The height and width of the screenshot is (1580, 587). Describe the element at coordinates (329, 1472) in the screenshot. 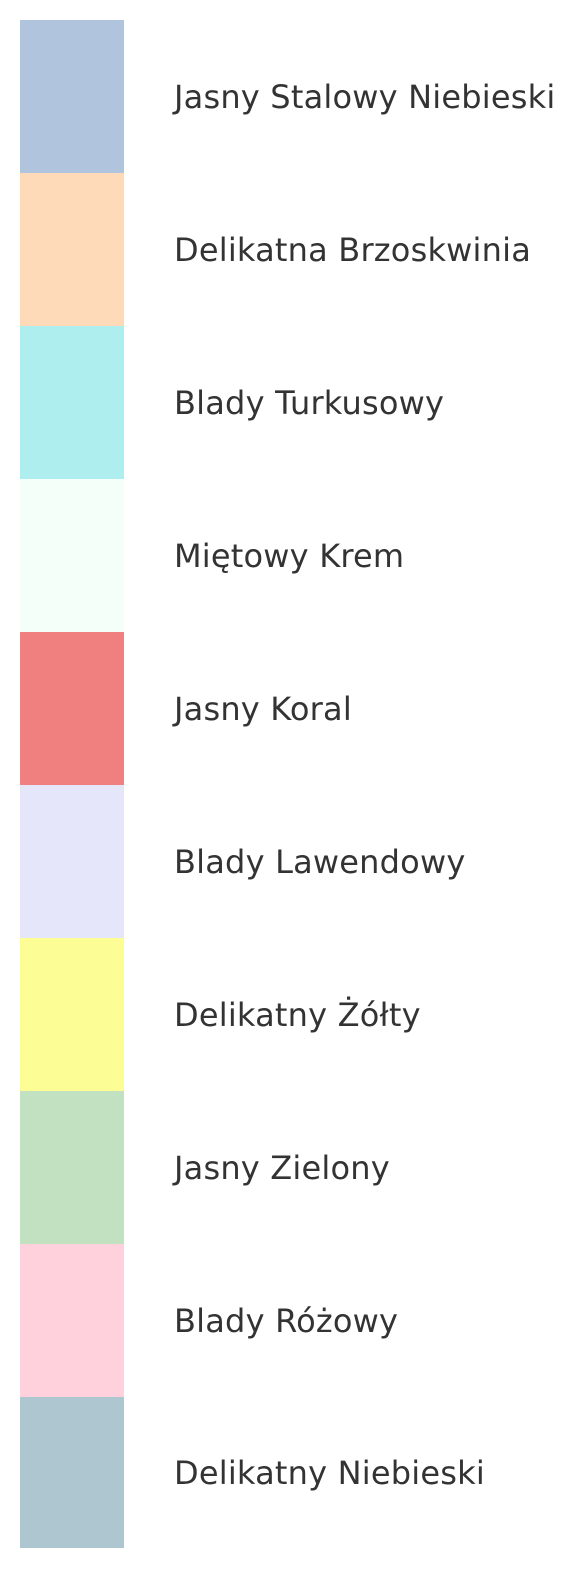

I see `swatch-label: Delikatny Niebieski` at that location.